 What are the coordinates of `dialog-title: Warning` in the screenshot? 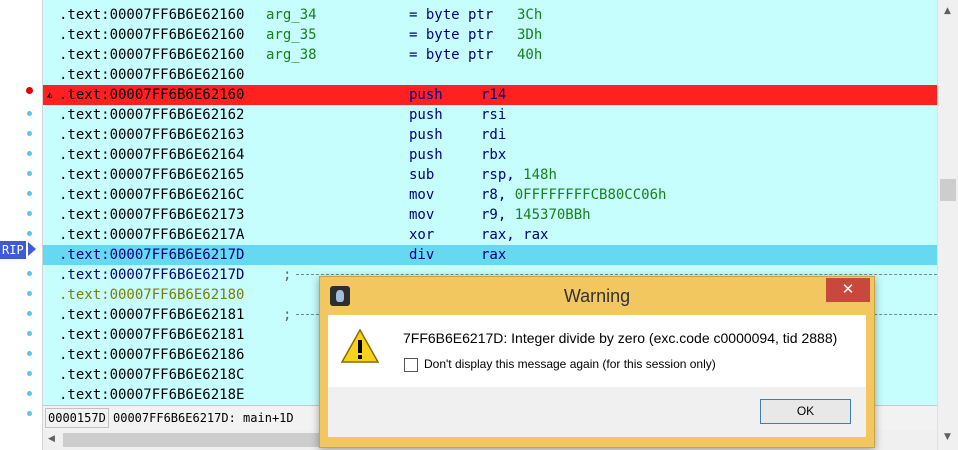 It's located at (597, 296).